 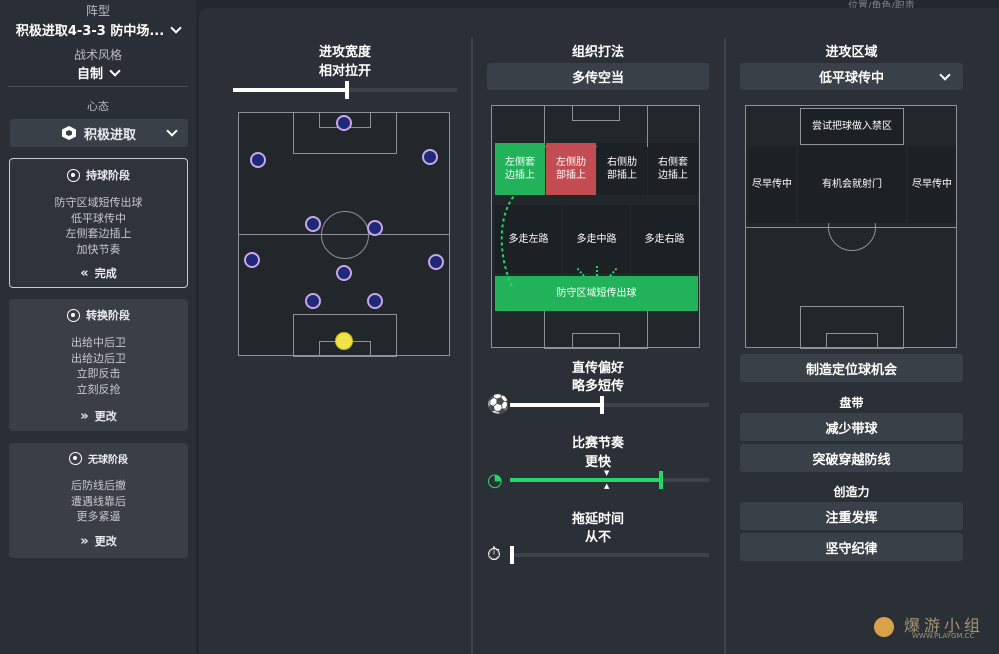 I want to click on player-marker-dm, so click(x=344, y=273).